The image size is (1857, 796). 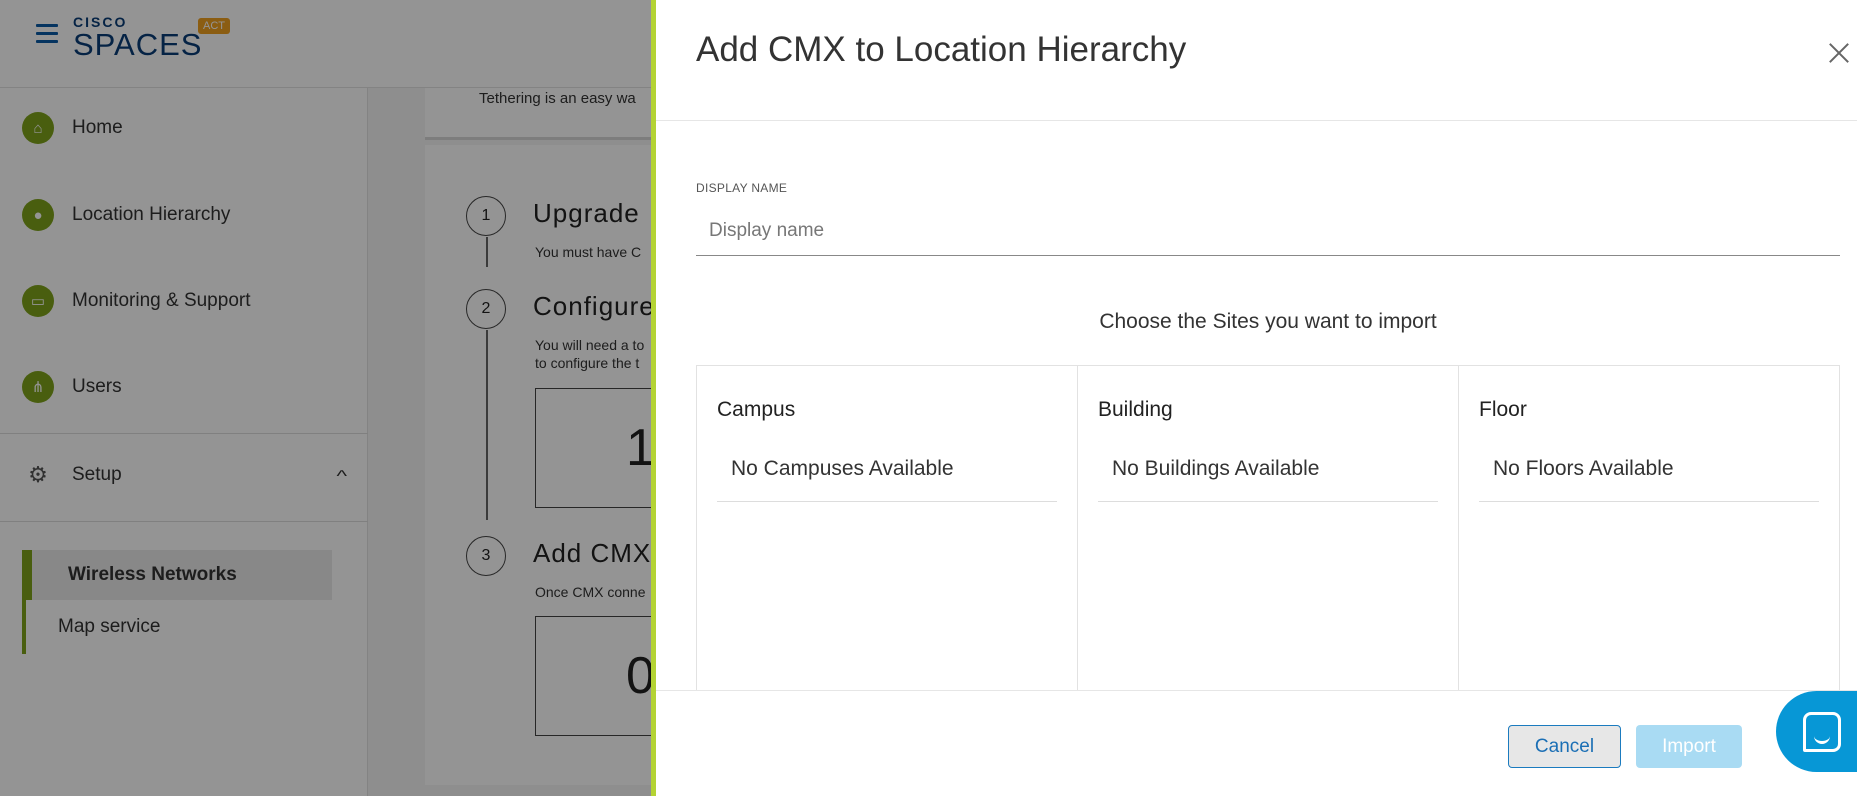 I want to click on column-header: Campus, so click(x=756, y=409).